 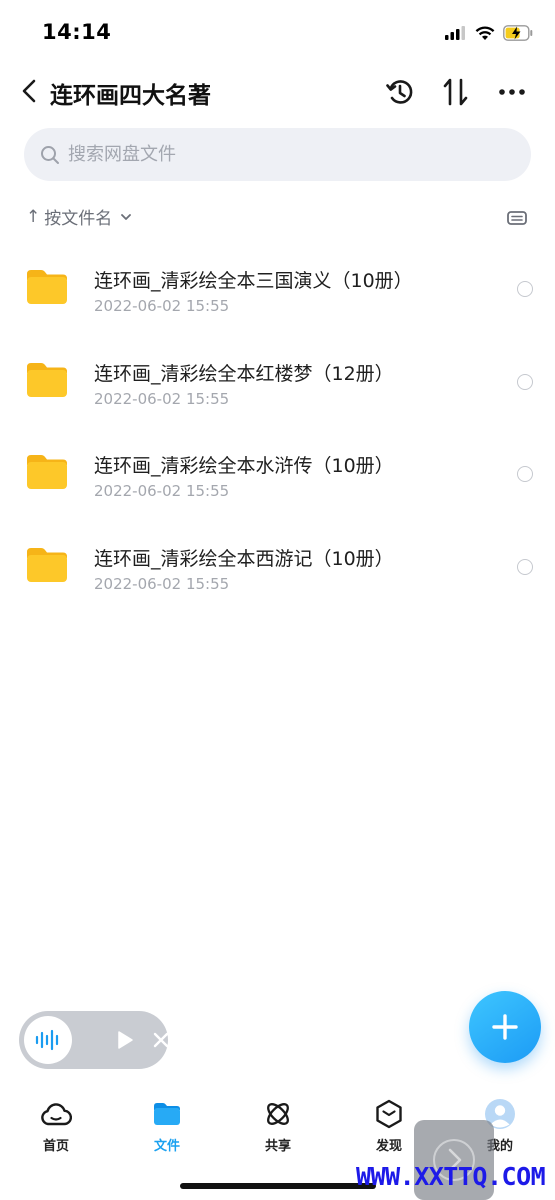 What do you see at coordinates (277, 1146) in the screenshot?
I see `tab-label: 共享` at bounding box center [277, 1146].